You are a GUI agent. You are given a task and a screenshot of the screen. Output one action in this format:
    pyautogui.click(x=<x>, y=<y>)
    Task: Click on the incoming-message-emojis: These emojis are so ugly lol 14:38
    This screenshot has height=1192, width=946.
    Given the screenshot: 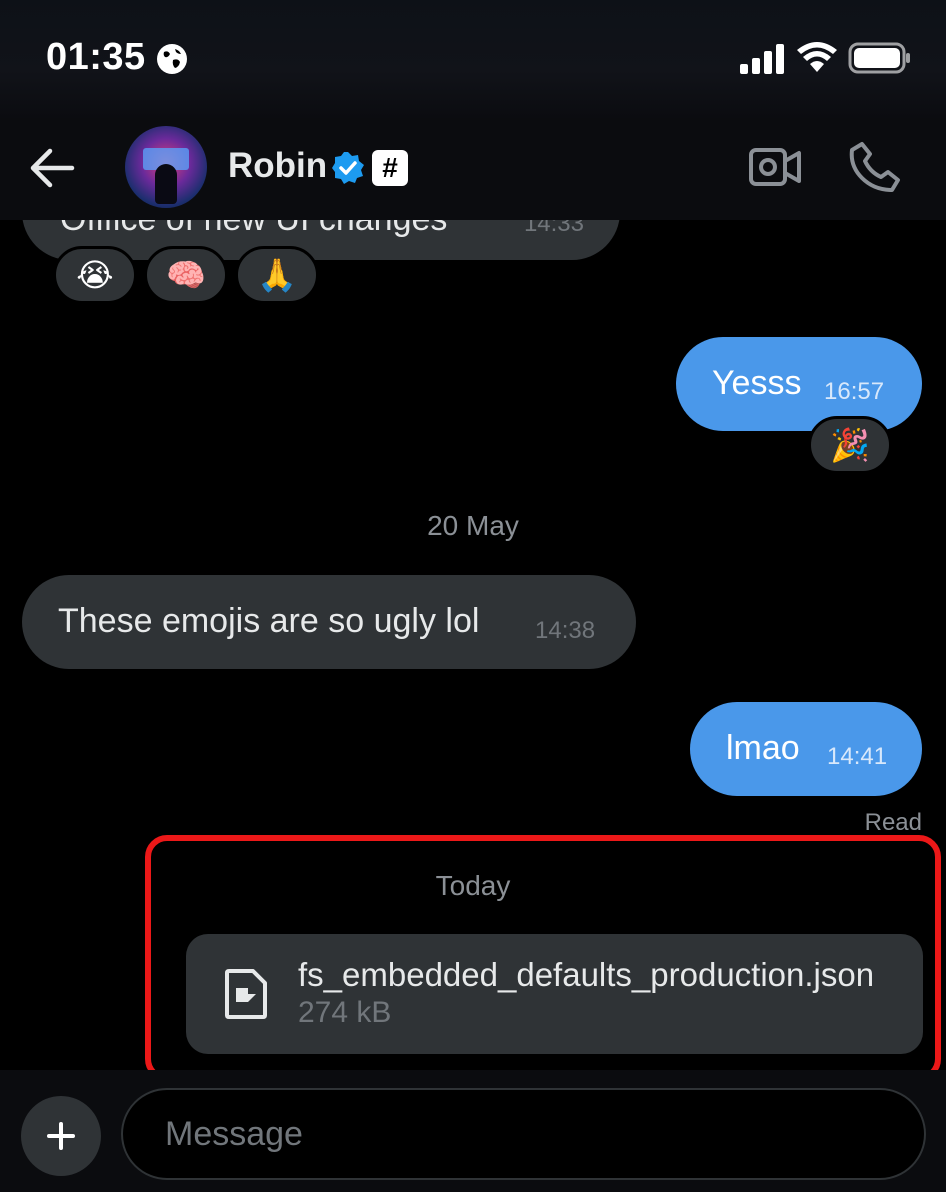 What is the action you would take?
    pyautogui.click(x=329, y=622)
    